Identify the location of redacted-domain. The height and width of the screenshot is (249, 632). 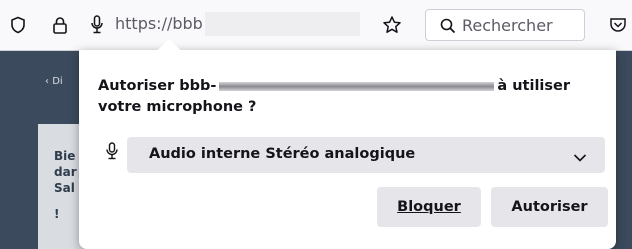
(357, 86).